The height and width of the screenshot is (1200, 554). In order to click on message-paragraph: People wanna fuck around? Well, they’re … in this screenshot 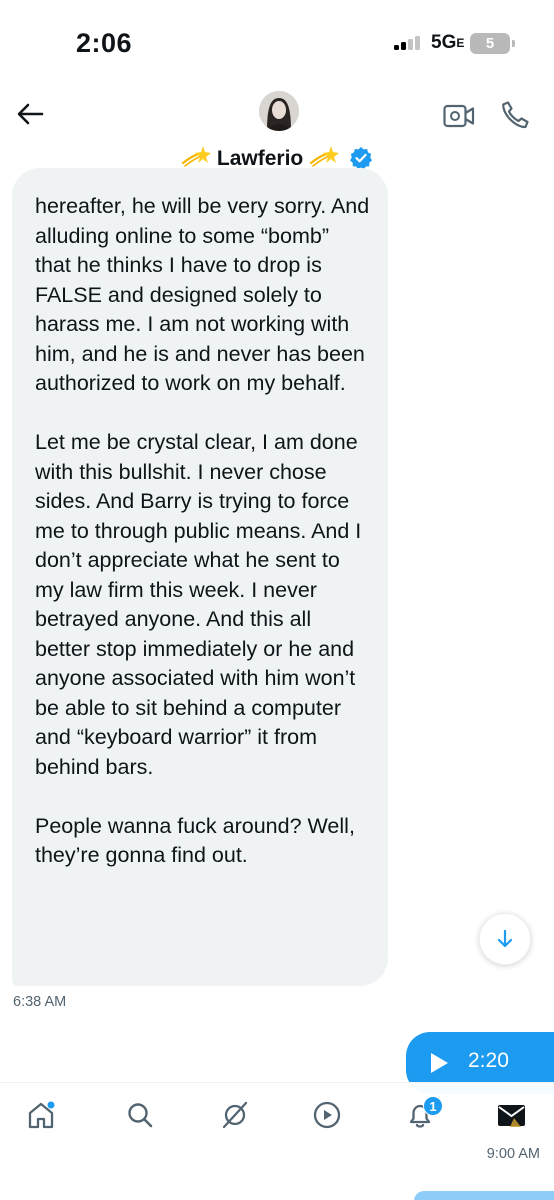, I will do `click(195, 840)`.